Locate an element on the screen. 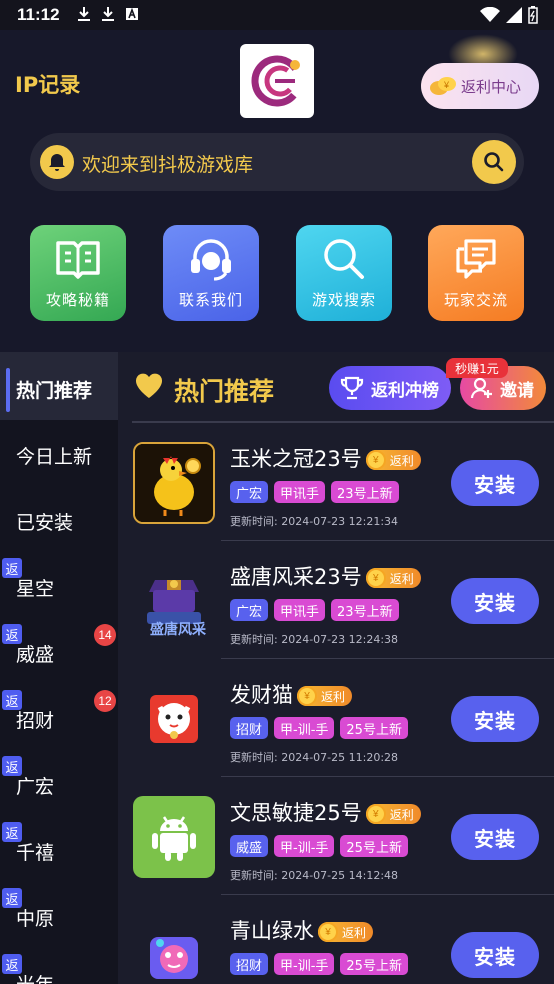 This screenshot has width=554, height=984. count-badge: 14 is located at coordinates (105, 635).